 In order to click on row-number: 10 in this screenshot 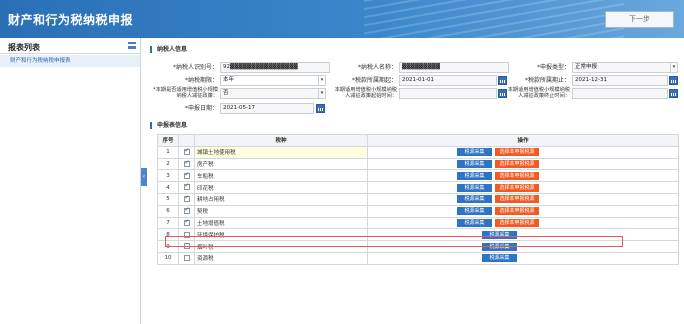, I will do `click(168, 258)`.